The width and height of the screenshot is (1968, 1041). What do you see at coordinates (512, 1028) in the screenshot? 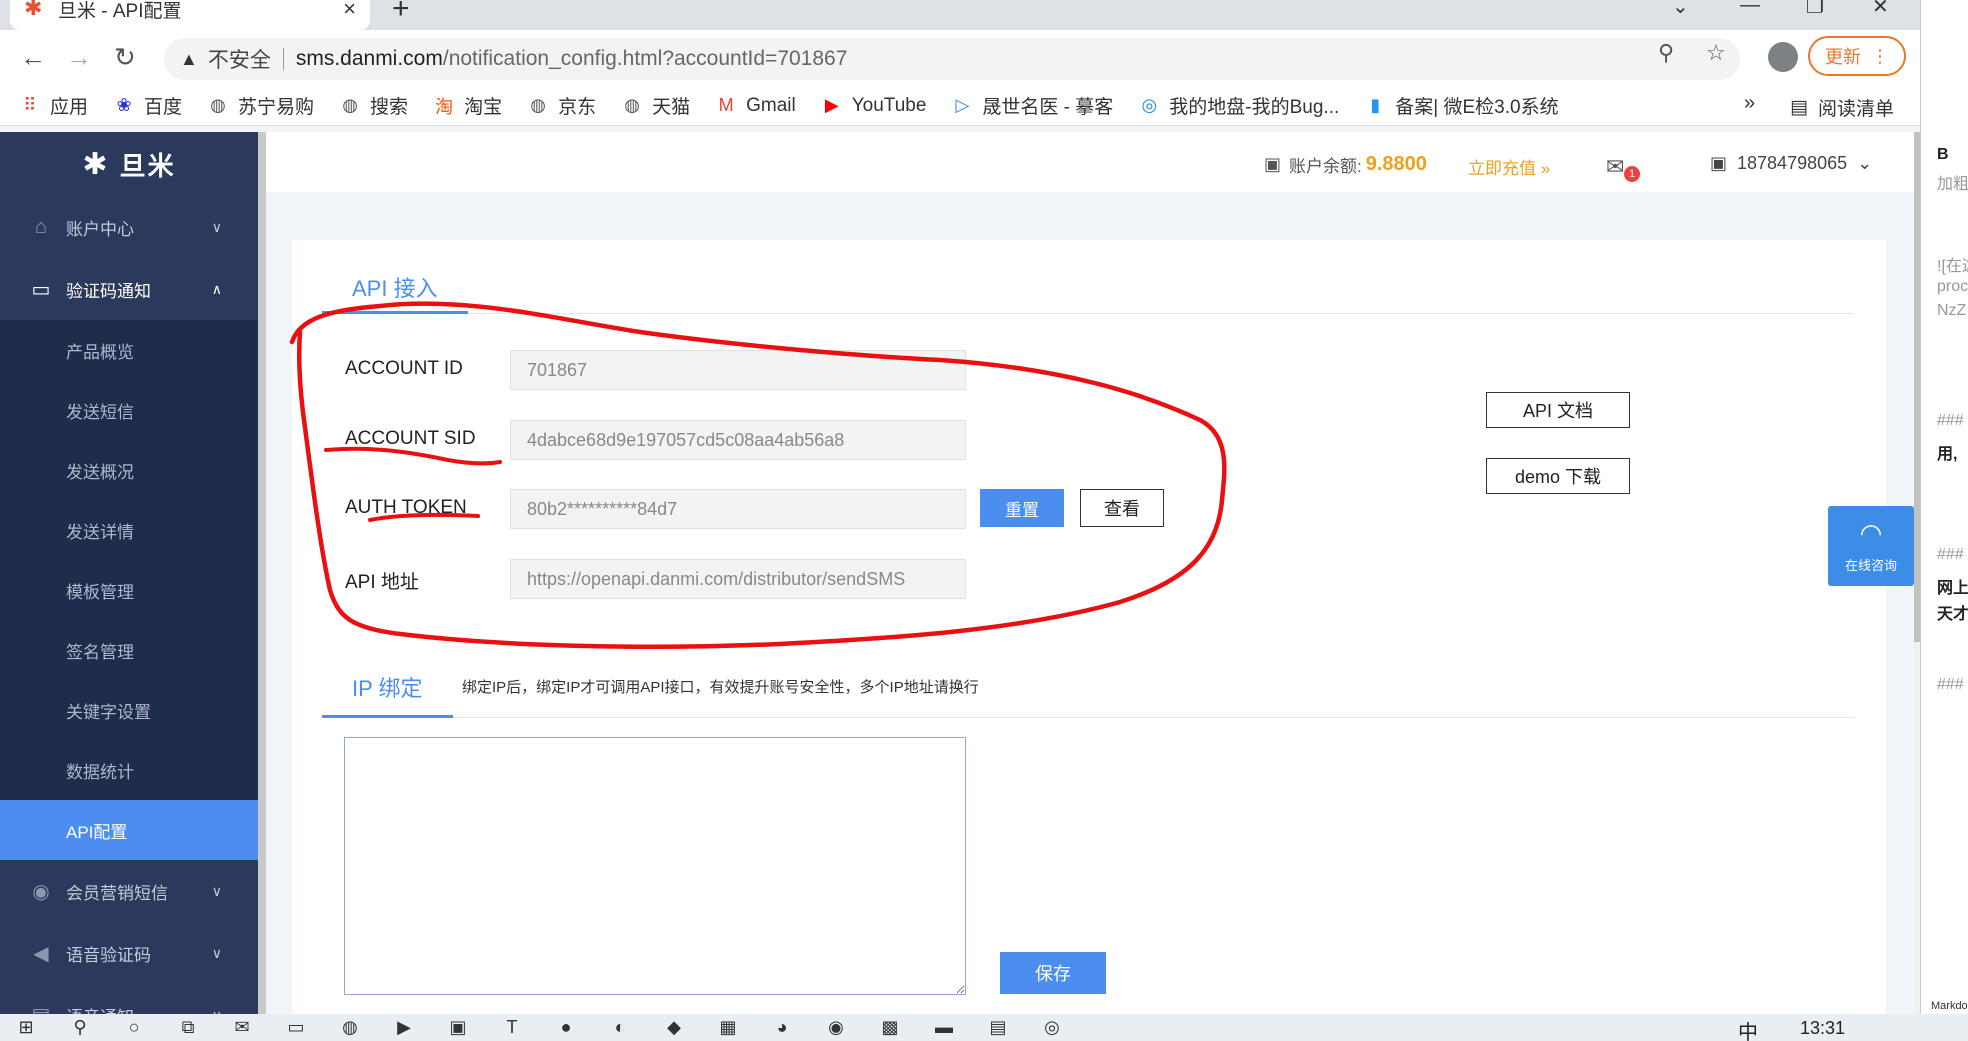
I see `typora-icon: T` at bounding box center [512, 1028].